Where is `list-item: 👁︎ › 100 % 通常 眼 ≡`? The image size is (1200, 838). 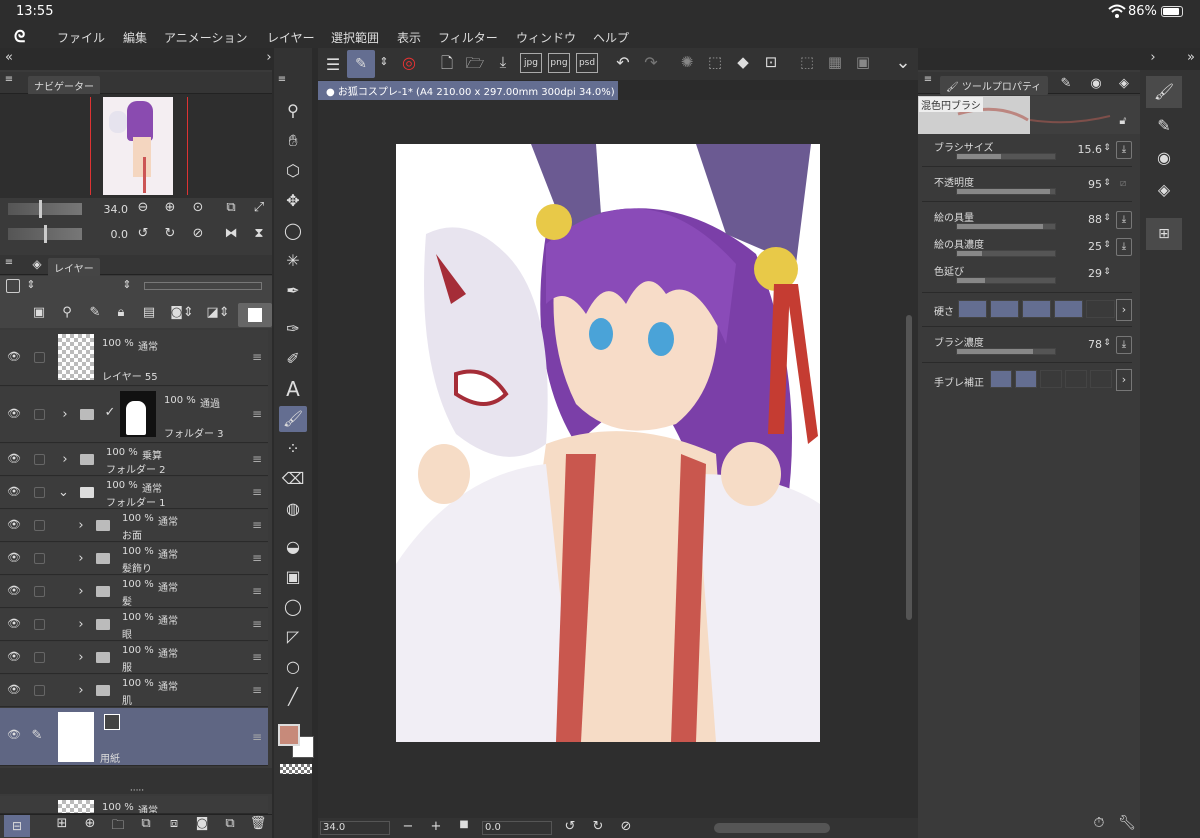
list-item: 👁︎ › 100 % 通常 眼 ≡ is located at coordinates (134, 625).